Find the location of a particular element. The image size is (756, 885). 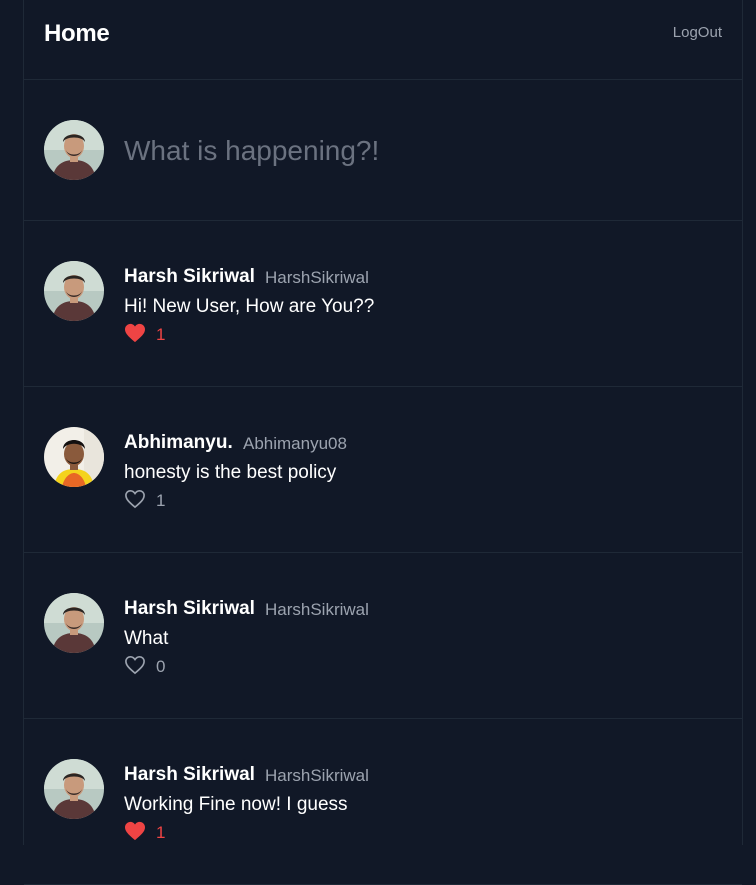

post-author-handle: Abhimanyu08 is located at coordinates (295, 444).